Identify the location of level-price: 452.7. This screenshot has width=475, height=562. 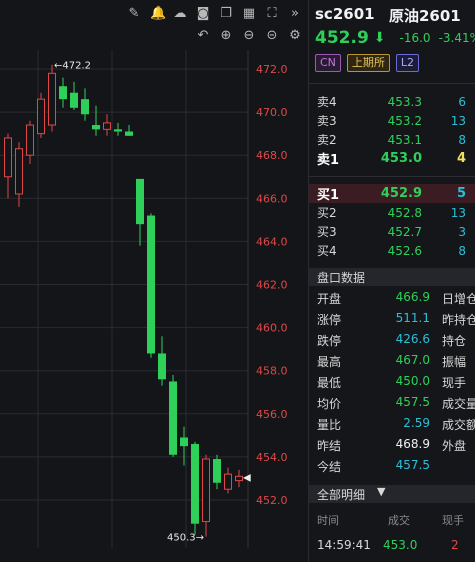
(404, 231).